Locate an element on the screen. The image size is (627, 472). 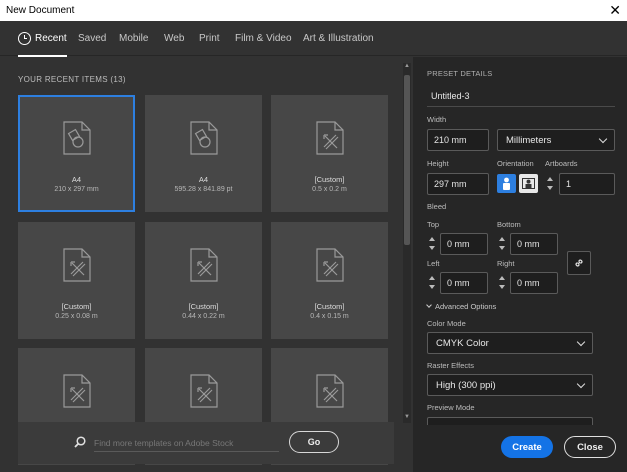
person-portrait-icon is located at coordinates (506, 183).